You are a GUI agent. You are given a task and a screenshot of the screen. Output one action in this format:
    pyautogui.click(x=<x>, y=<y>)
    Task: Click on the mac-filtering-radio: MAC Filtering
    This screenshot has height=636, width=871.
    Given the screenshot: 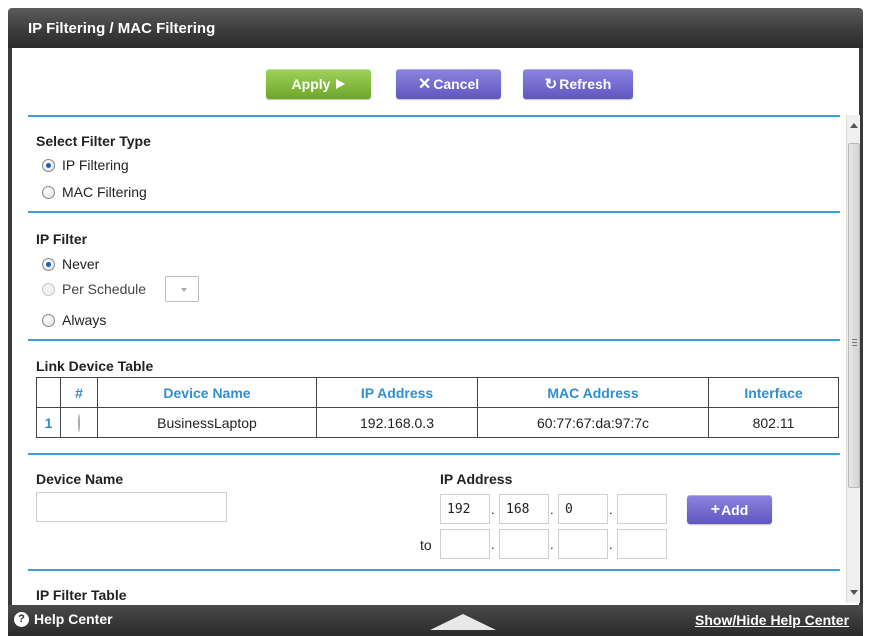 What is the action you would take?
    pyautogui.click(x=94, y=192)
    